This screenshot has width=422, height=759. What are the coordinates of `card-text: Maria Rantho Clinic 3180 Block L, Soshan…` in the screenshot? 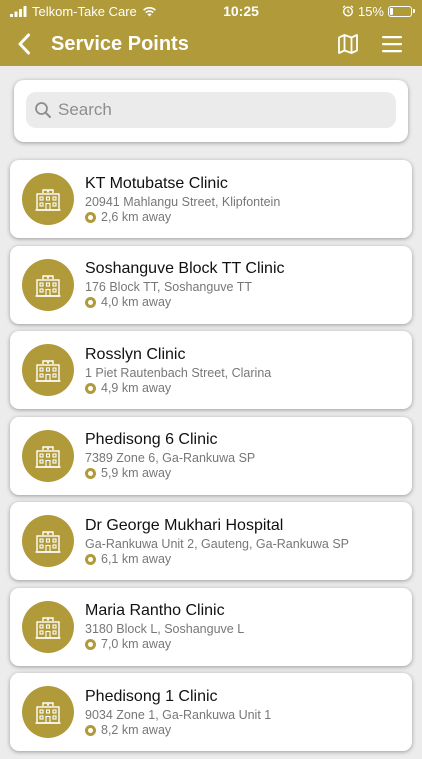 It's located at (164, 626).